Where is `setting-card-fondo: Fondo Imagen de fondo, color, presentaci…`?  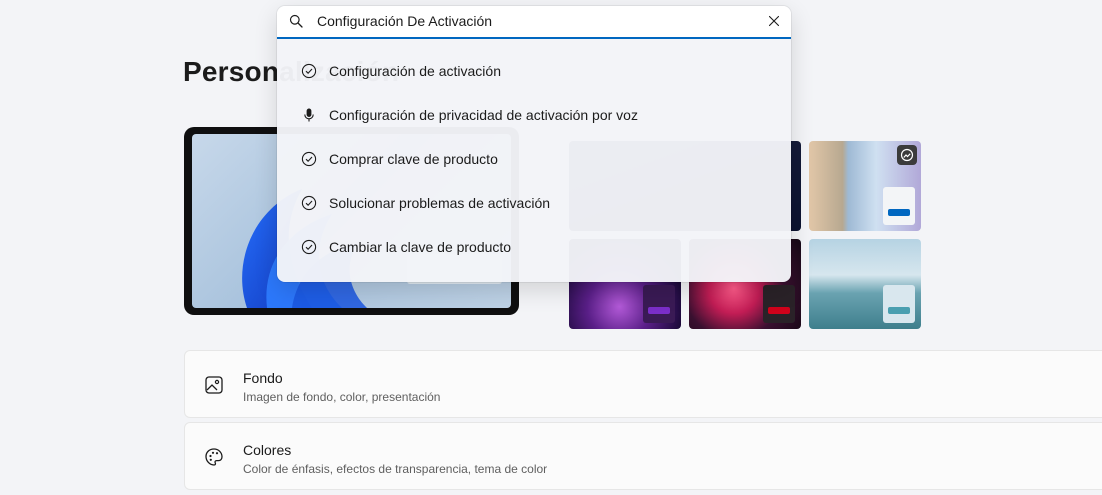
setting-card-fondo: Fondo Imagen de fondo, color, presentaci… is located at coordinates (643, 384).